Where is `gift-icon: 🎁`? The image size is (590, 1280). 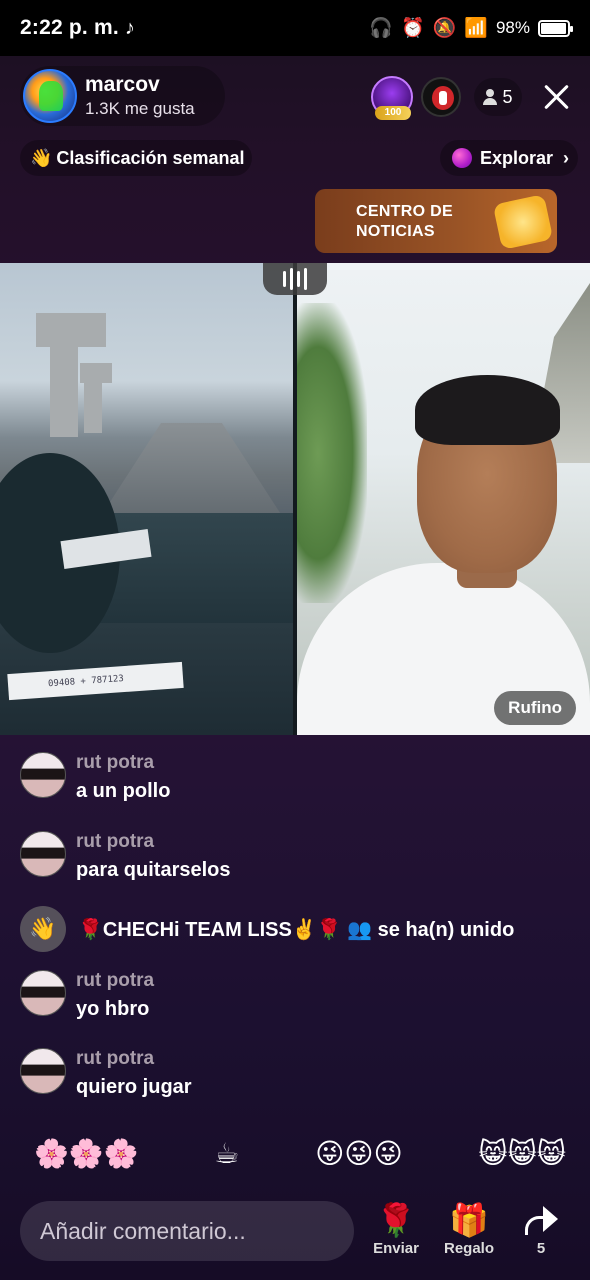 gift-icon: 🎁 is located at coordinates (469, 1220).